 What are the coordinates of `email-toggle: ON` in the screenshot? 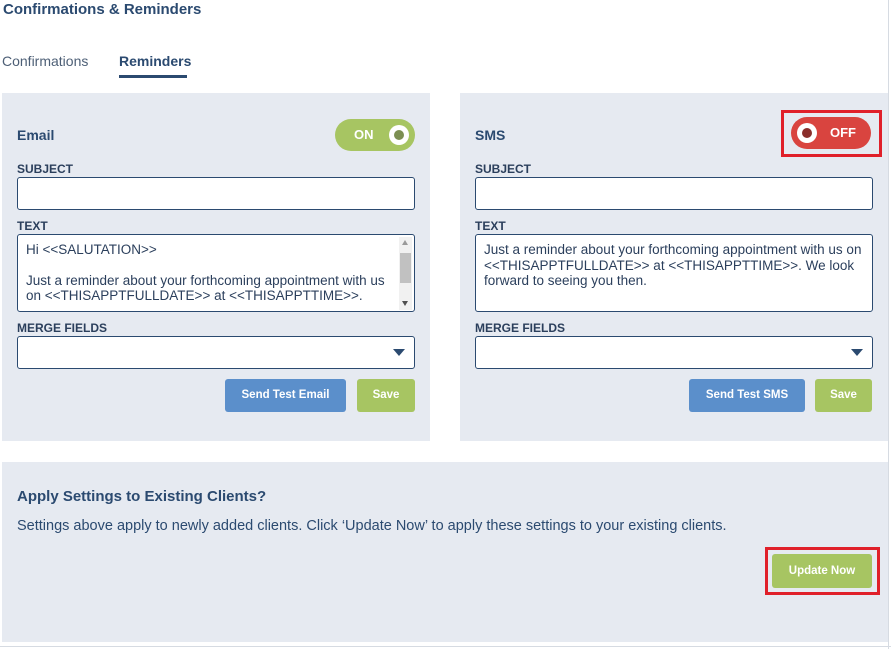 It's located at (375, 135).